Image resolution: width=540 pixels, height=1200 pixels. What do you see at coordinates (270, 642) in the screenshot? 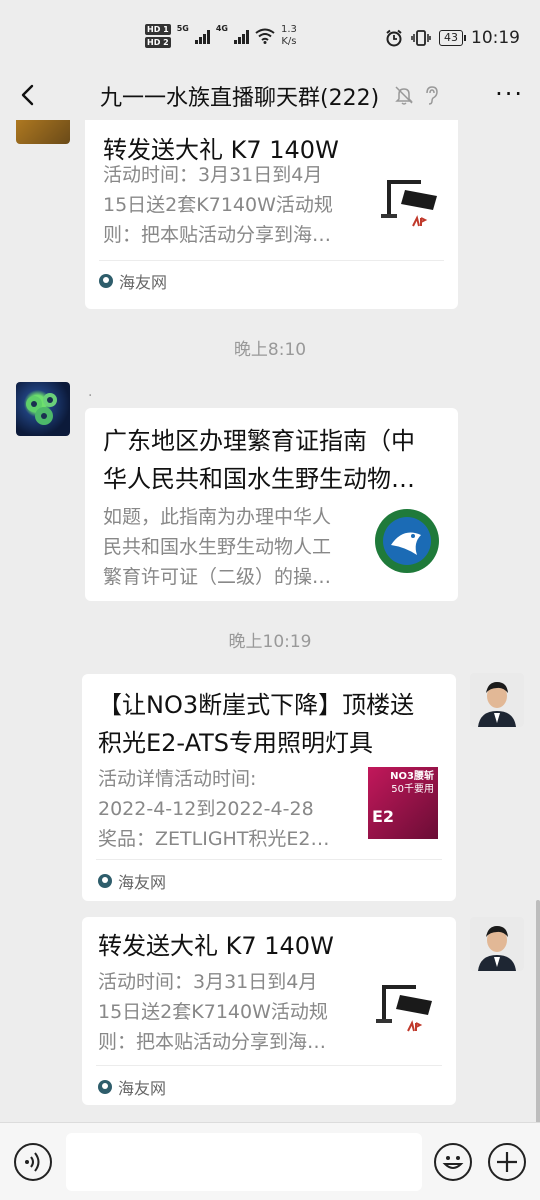
I see `timestamp: 晚上10:19` at bounding box center [270, 642].